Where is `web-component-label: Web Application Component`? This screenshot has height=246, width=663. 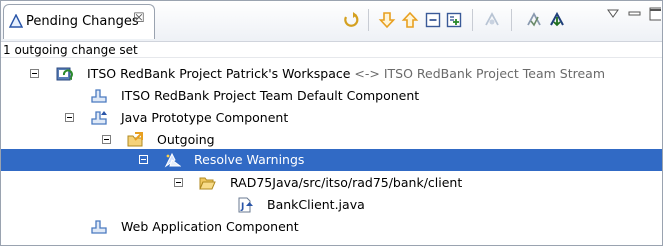
web-component-label: Web Application Component is located at coordinates (210, 226).